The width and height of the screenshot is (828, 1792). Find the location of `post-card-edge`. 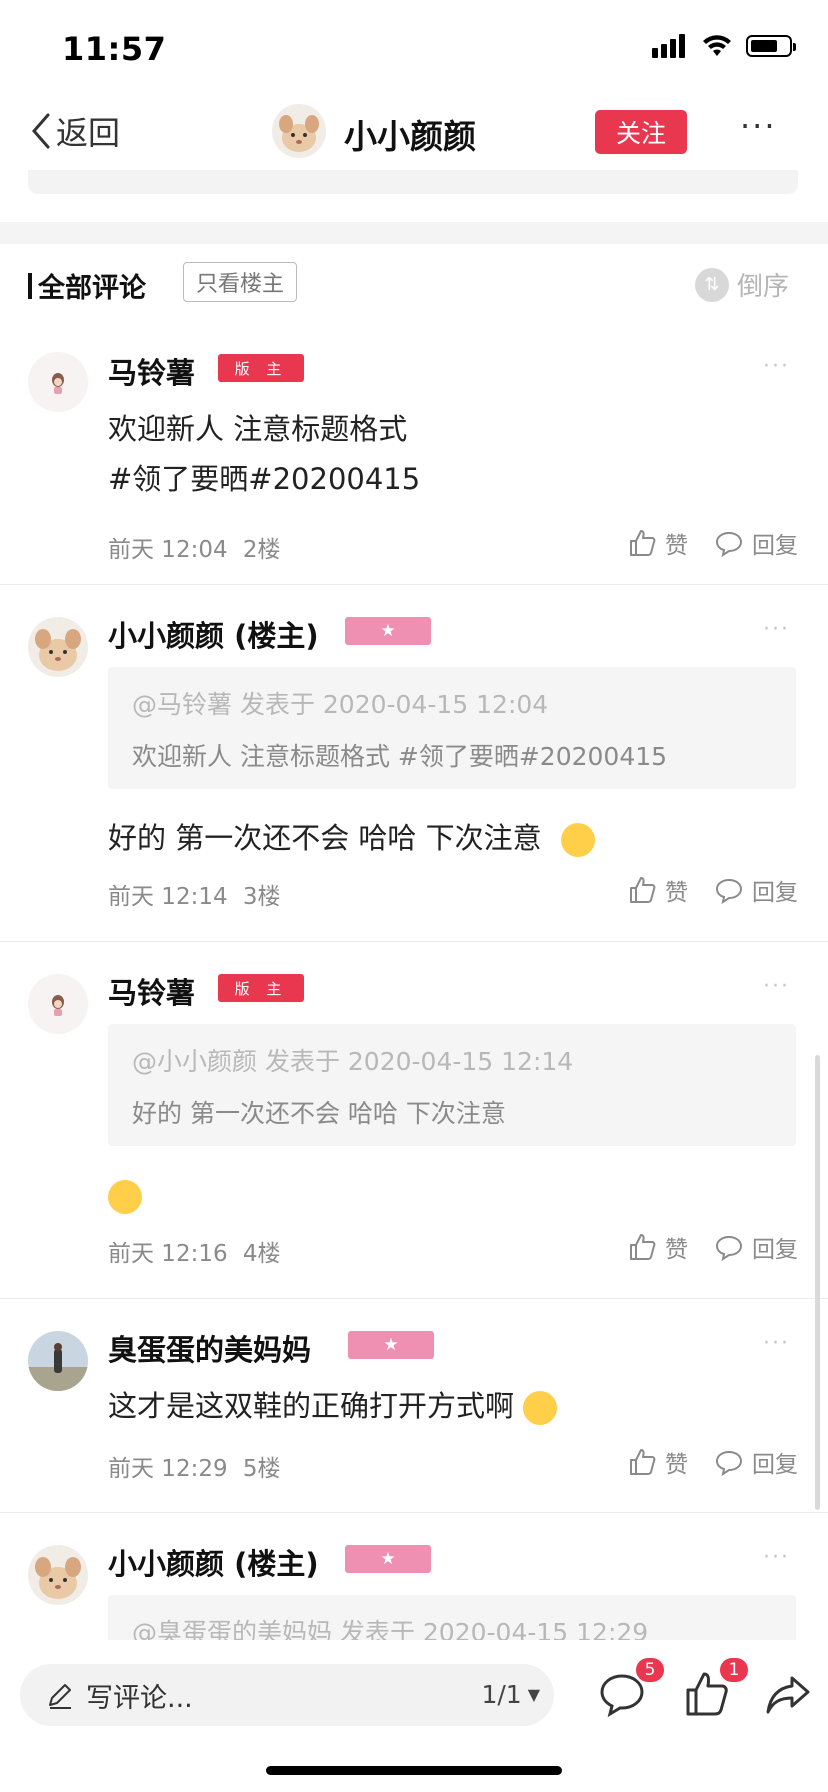

post-card-edge is located at coordinates (413, 182).